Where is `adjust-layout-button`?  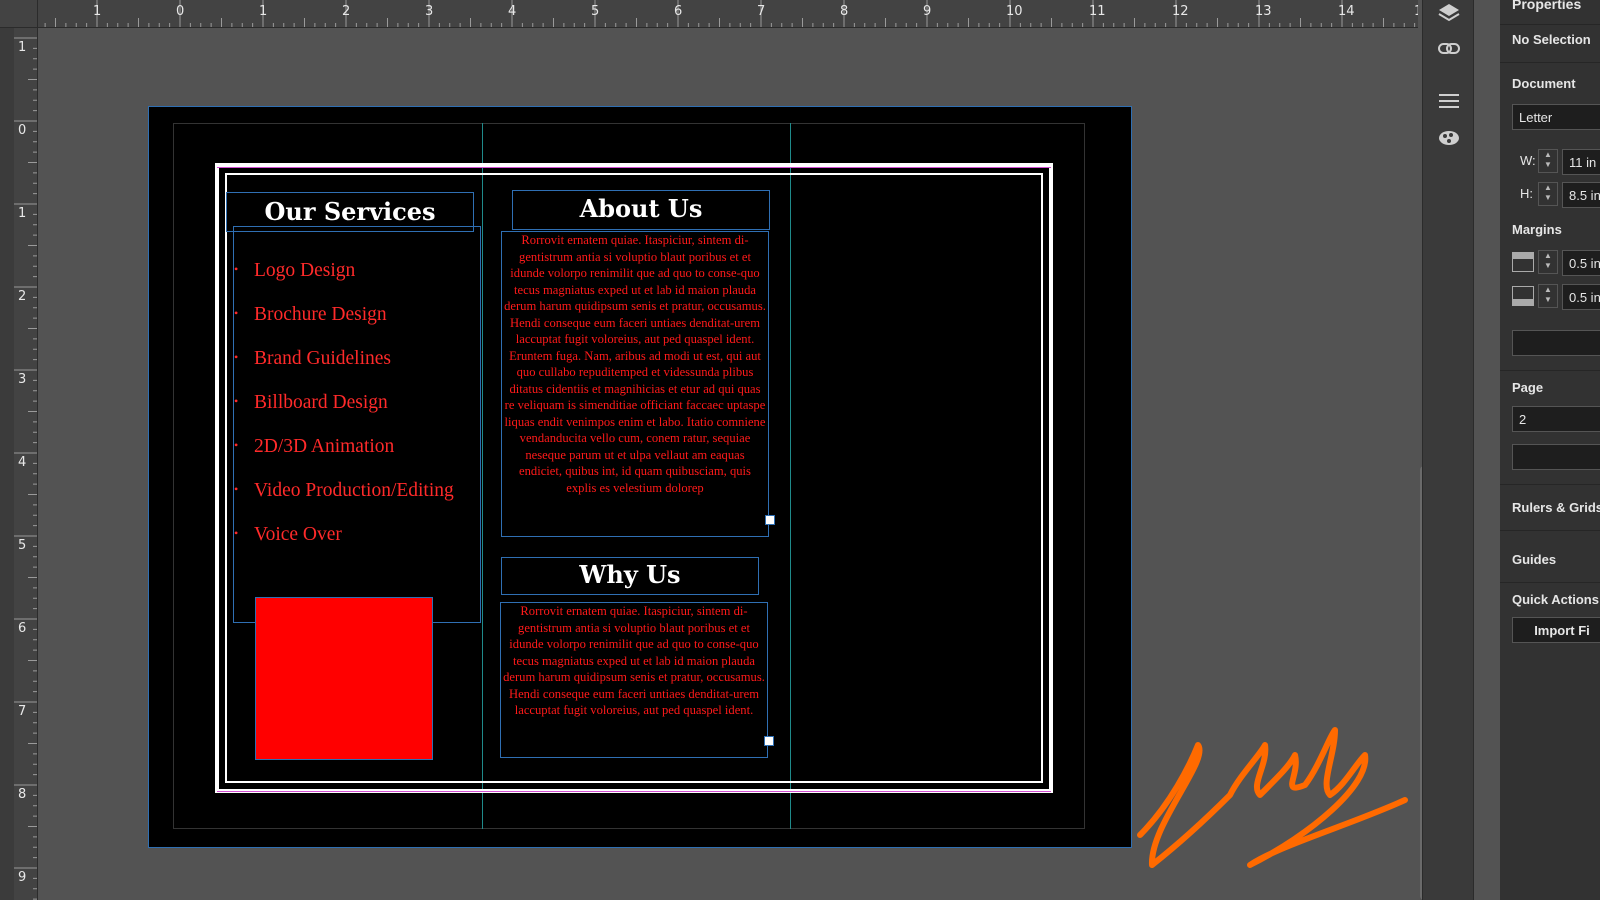
adjust-layout-button is located at coordinates (1556, 343).